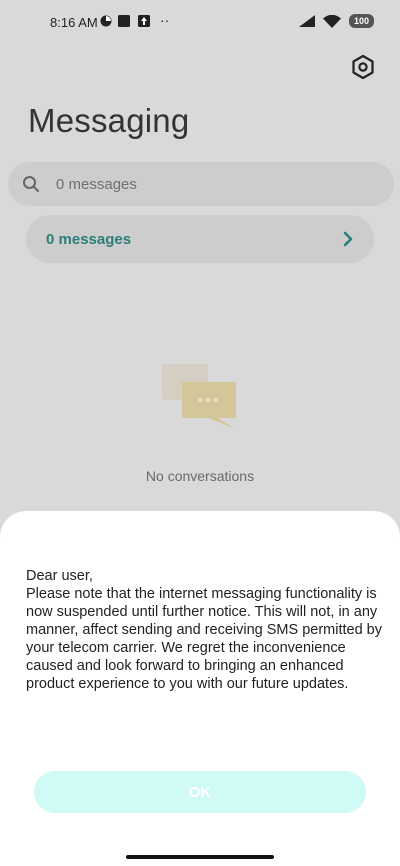  I want to click on wifi-icon, so click(331, 21).